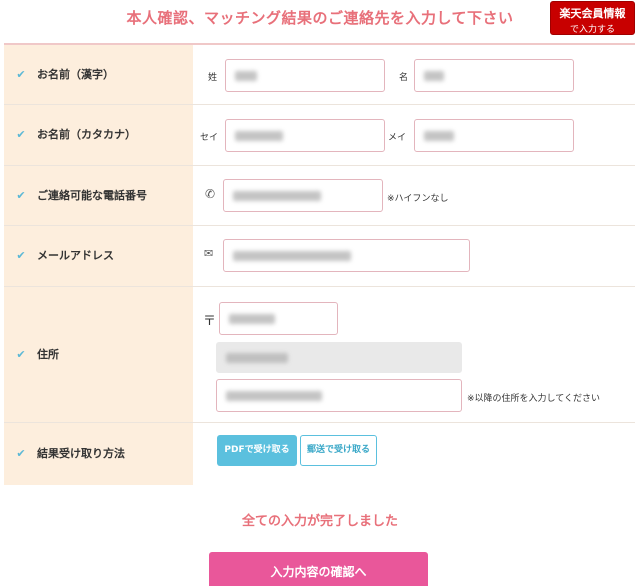 The width and height of the screenshot is (640, 586). I want to click on prefecture-city-field, so click(339, 357).